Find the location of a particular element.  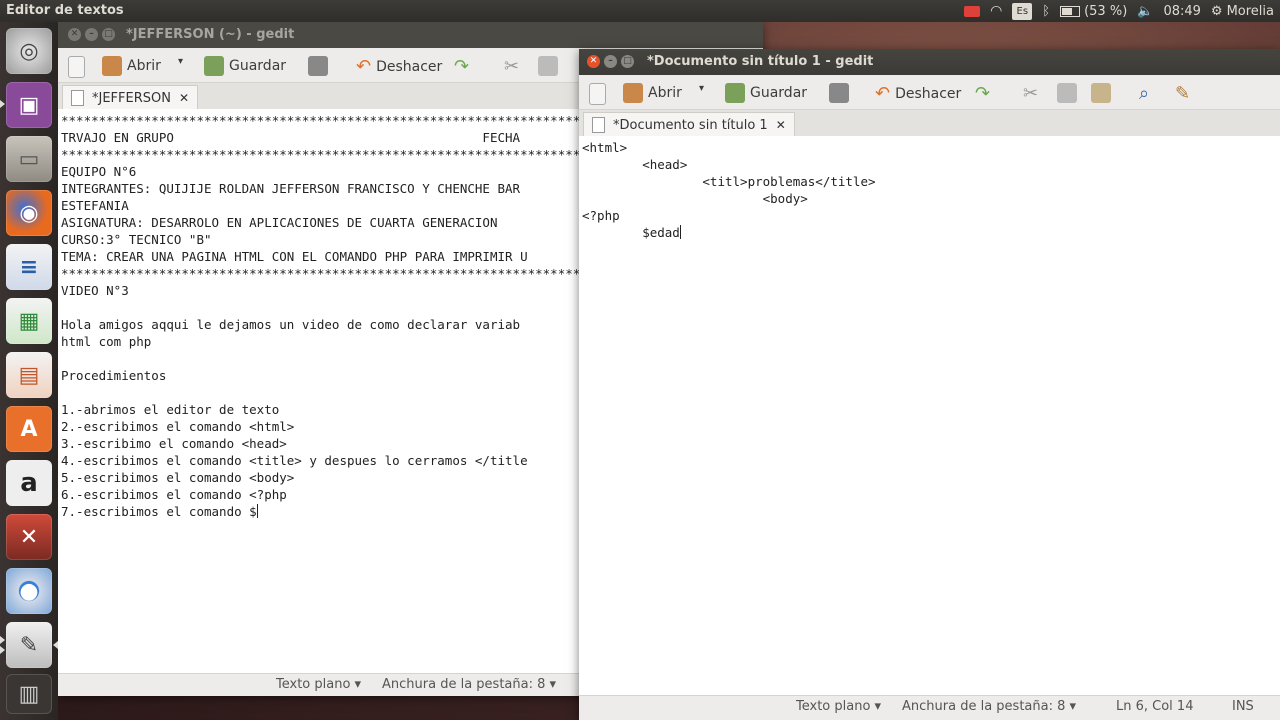

tab-untitled: *Documento sin título 1 ✕ is located at coordinates (689, 124).